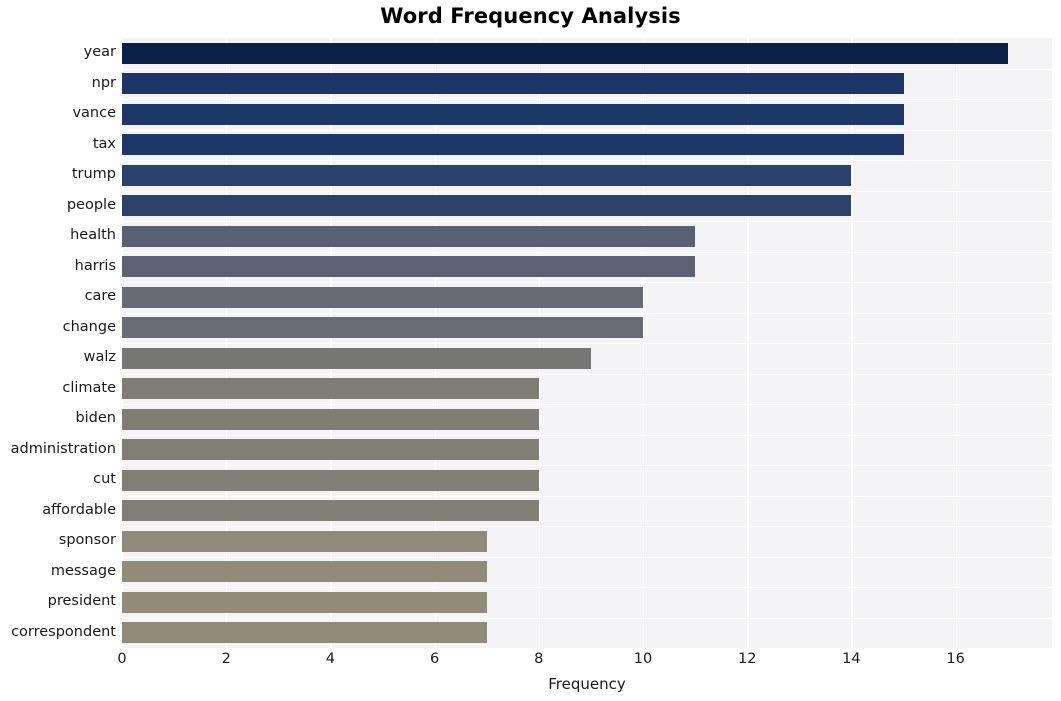 This screenshot has height=701, width=1061. What do you see at coordinates (304, 633) in the screenshot?
I see `bar-correspondent` at bounding box center [304, 633].